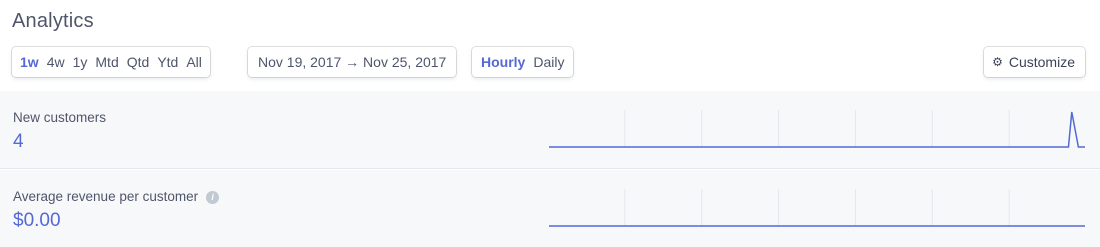  Describe the element at coordinates (817, 209) in the screenshot. I see `sparkline-avg-revenue` at that location.